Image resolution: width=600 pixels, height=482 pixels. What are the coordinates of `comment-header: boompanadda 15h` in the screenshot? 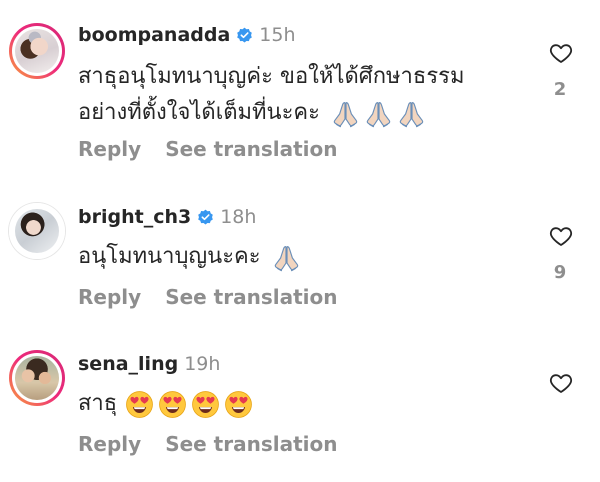 It's located at (187, 35).